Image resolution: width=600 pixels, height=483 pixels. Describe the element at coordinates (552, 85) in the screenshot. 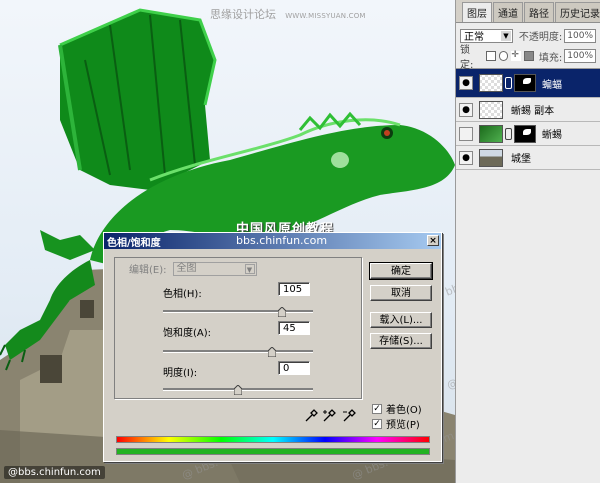

I see `layer-name: 蝙蝠` at that location.